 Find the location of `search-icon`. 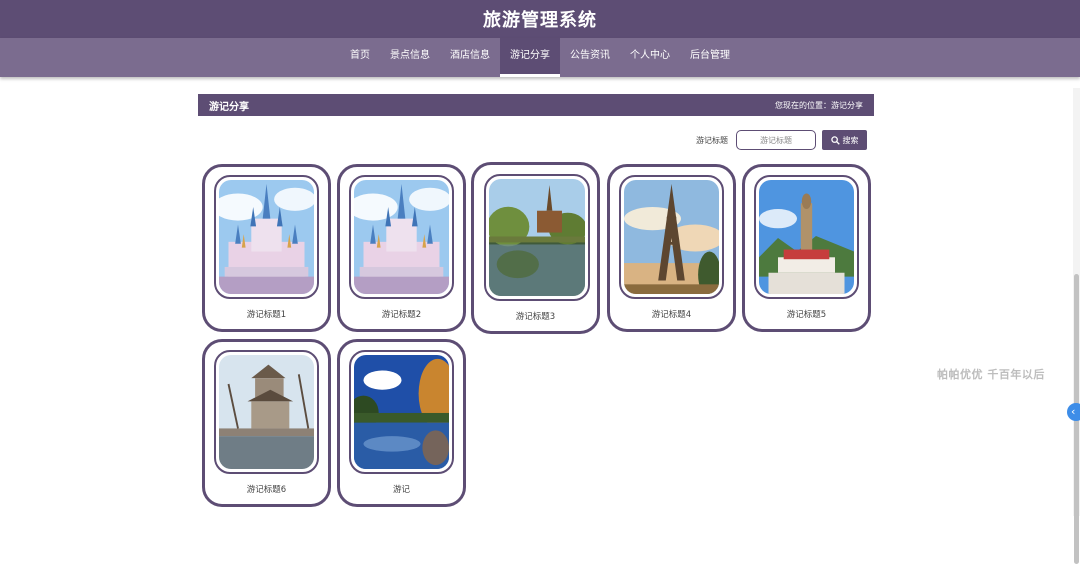

search-icon is located at coordinates (835, 140).